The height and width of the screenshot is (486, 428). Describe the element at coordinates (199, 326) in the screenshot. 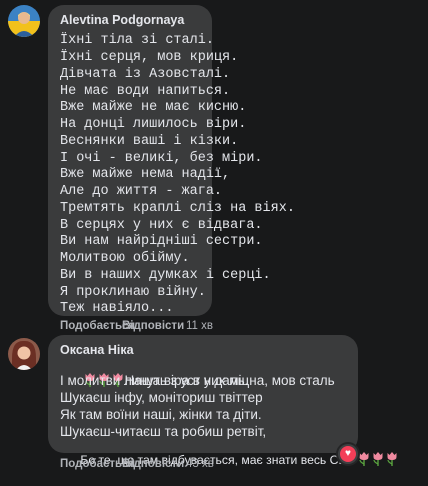

I see `comment-timestamp: 11 хв` at that location.